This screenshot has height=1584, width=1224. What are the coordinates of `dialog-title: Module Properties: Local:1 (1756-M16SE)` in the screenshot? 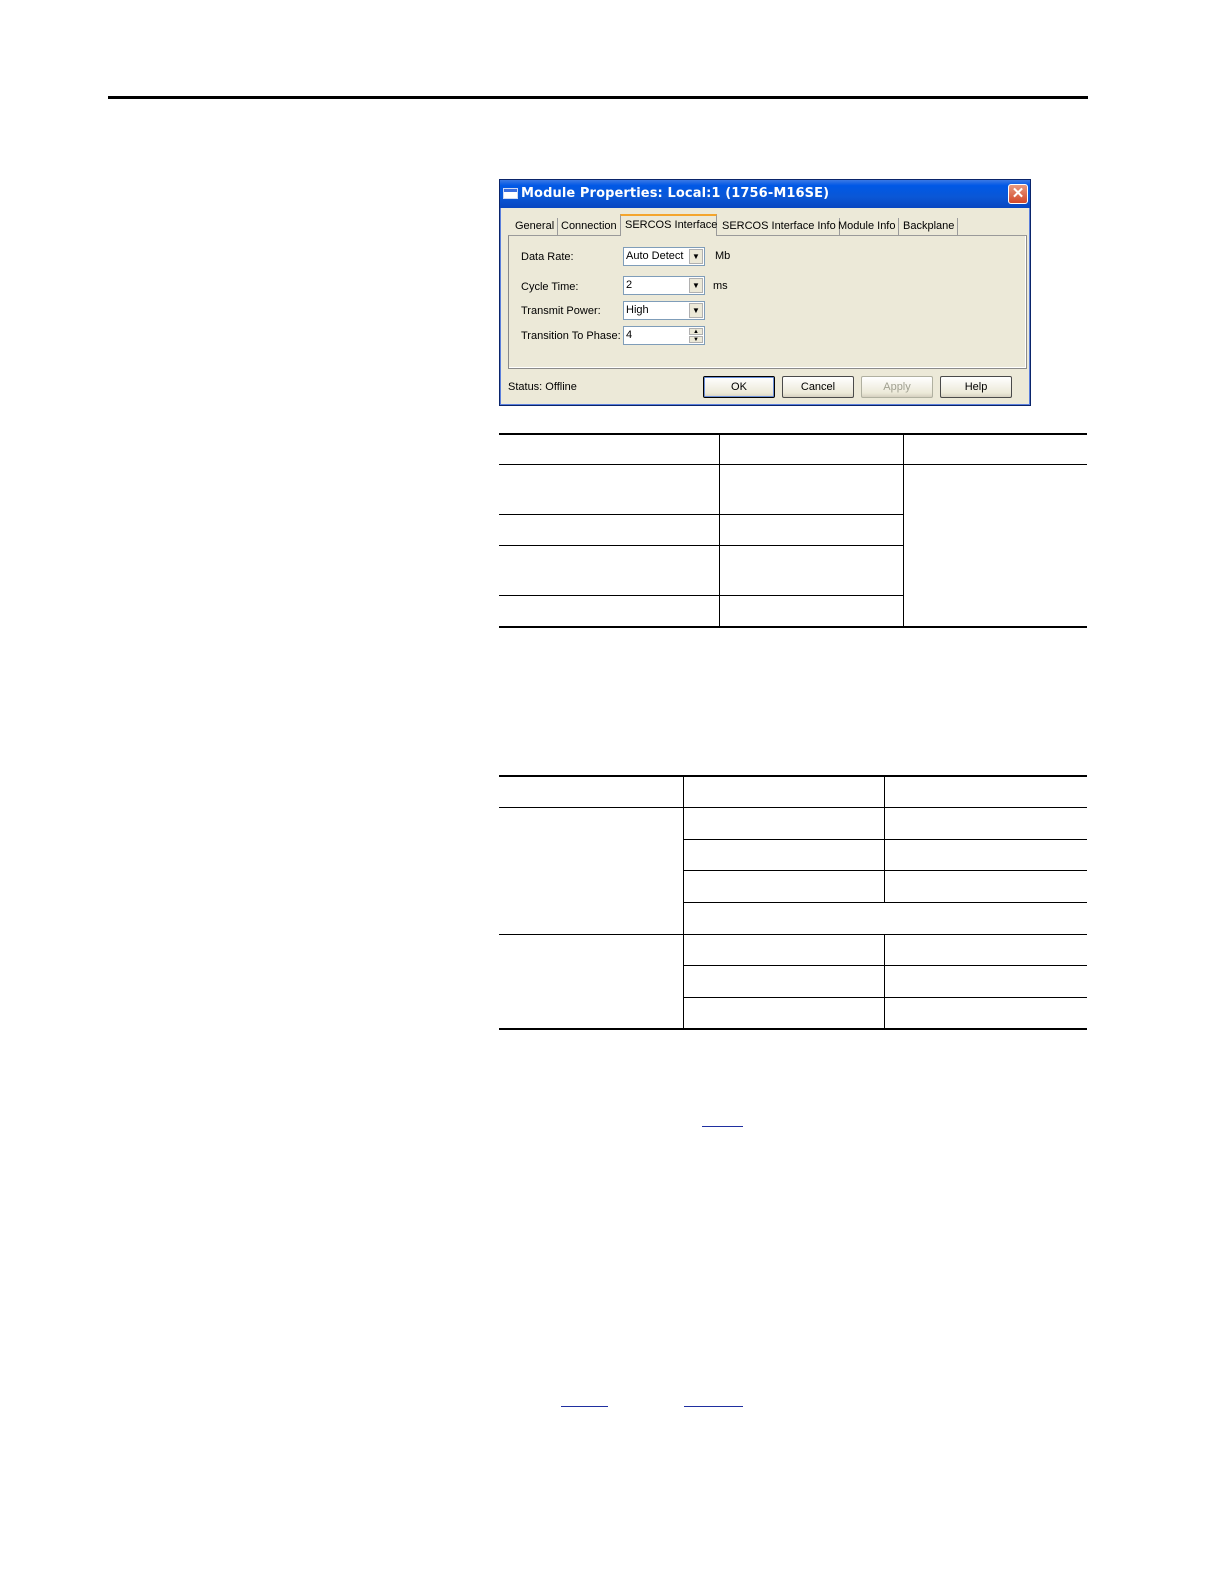 It's located at (675, 193).